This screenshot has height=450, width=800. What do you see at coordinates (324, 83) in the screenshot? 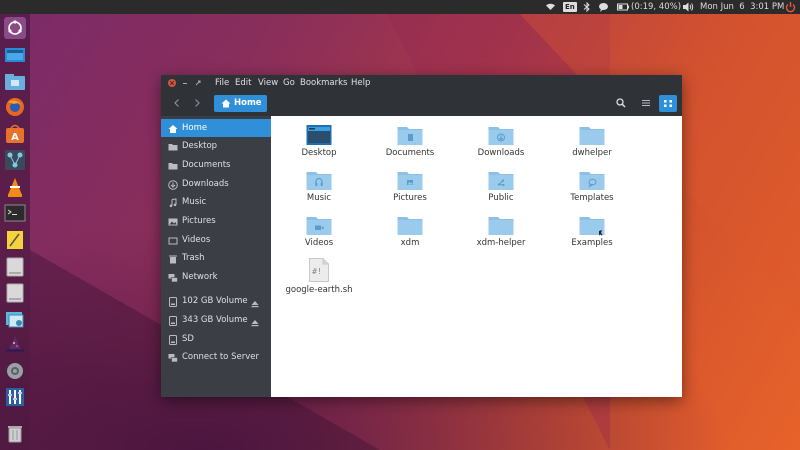
I see `menu-bookmarks: Bookmarks` at bounding box center [324, 83].